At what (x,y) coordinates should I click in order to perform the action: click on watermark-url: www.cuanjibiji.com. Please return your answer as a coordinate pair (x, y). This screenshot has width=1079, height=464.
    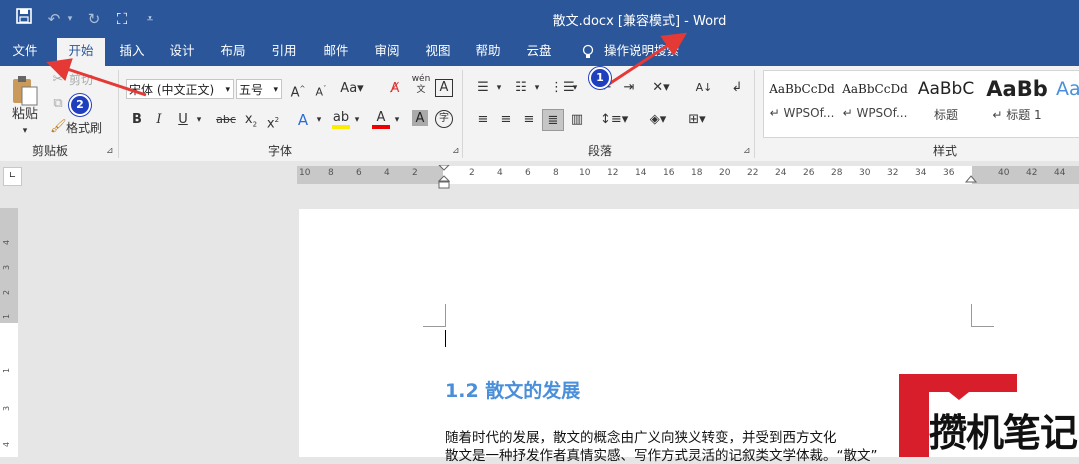
    Looking at the image, I should click on (1051, 382).